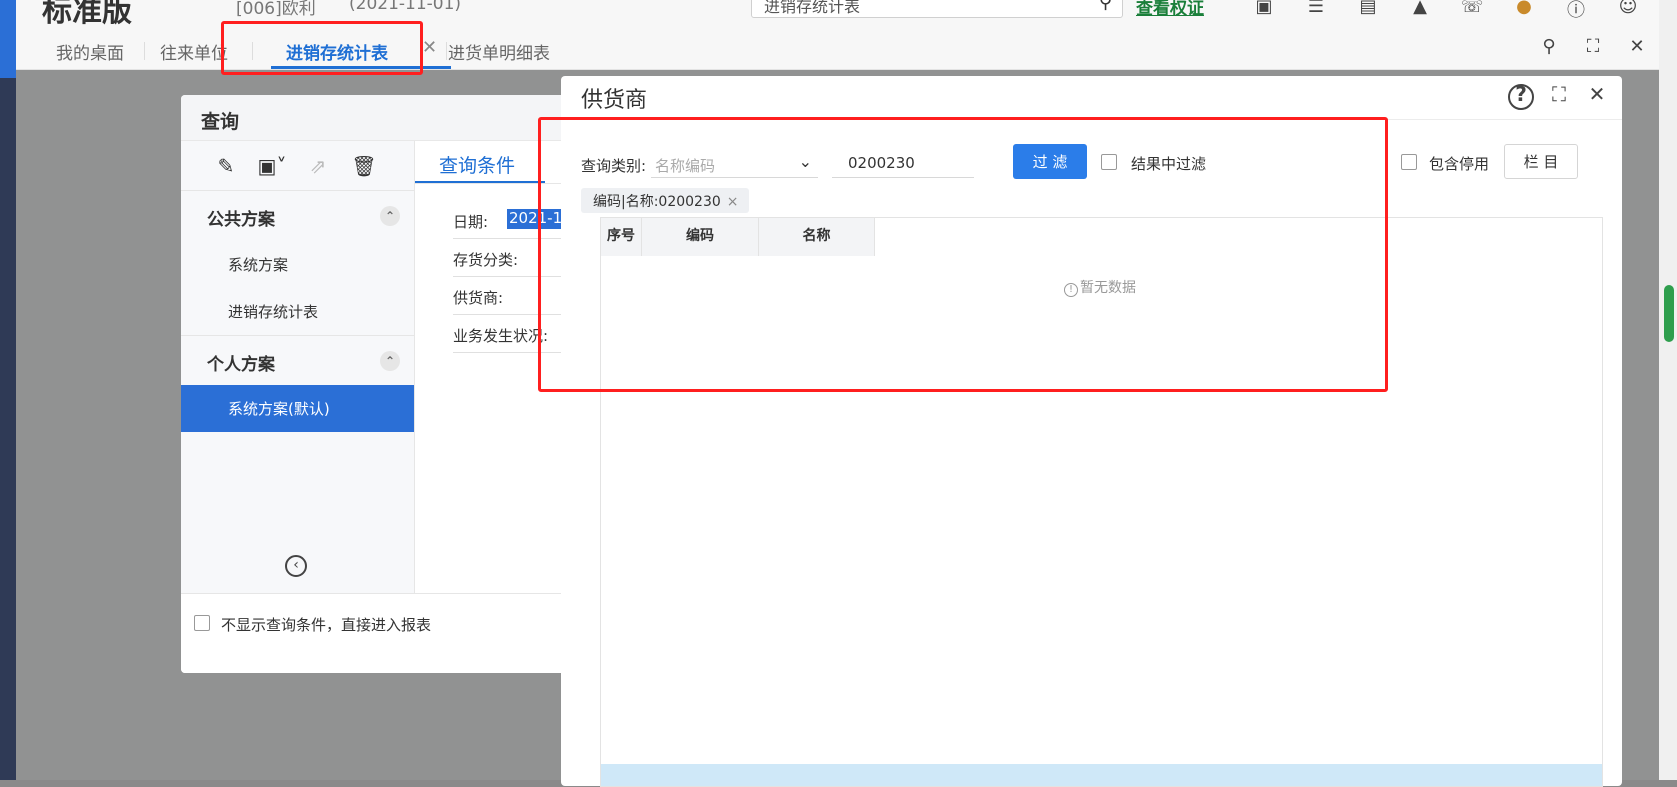 This screenshot has width=1677, height=787. What do you see at coordinates (8, 390) in the screenshot?
I see `left-nav-strip` at bounding box center [8, 390].